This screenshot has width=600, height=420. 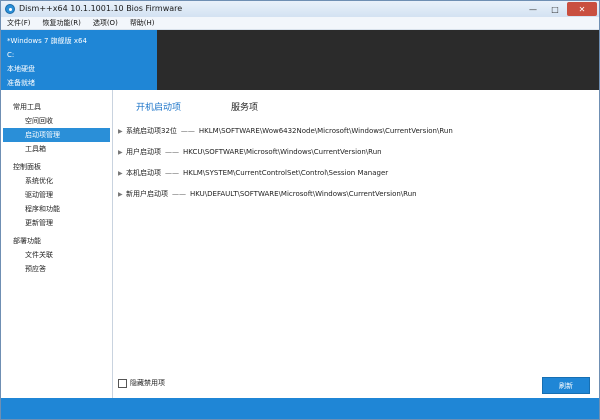 I want to click on hide-disabled-checkbox, so click(x=122, y=383).